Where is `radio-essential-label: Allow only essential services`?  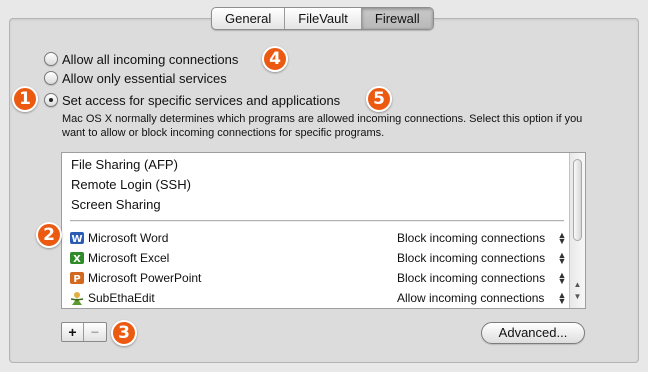 radio-essential-label: Allow only essential services is located at coordinates (144, 78).